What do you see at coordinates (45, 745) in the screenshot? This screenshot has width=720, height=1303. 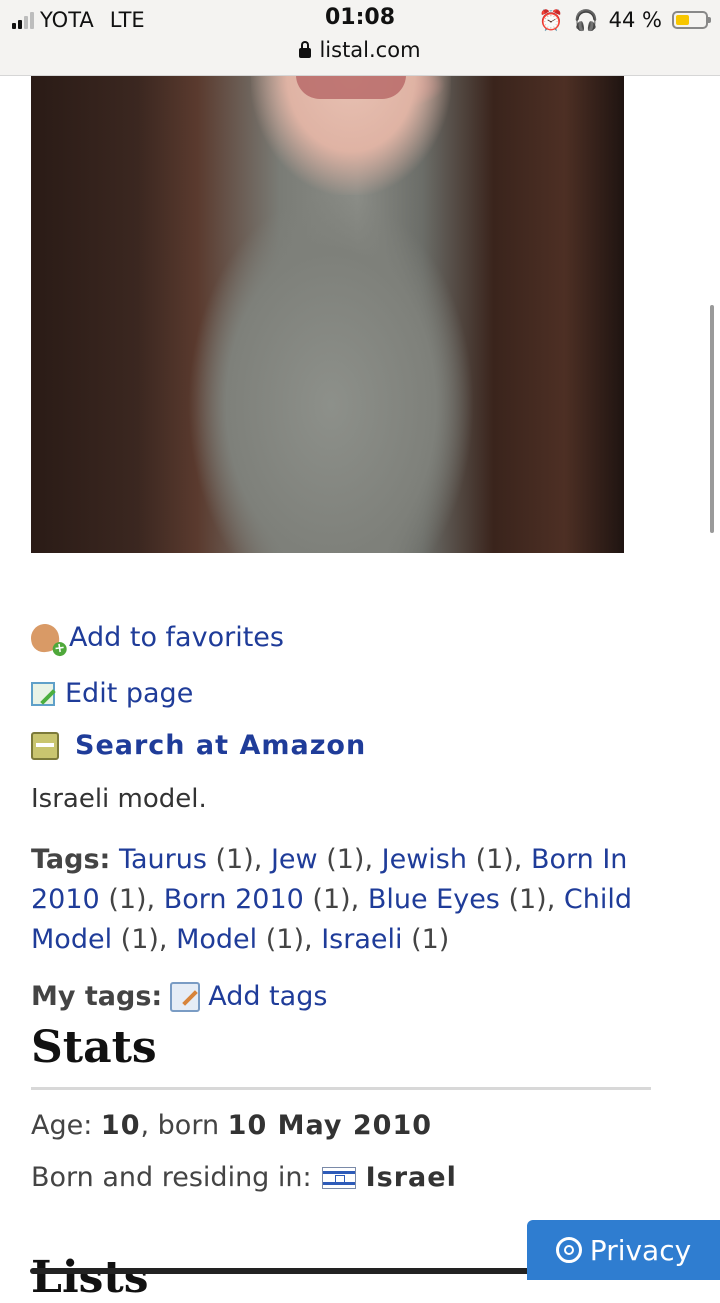 I see `cart-icon` at bounding box center [45, 745].